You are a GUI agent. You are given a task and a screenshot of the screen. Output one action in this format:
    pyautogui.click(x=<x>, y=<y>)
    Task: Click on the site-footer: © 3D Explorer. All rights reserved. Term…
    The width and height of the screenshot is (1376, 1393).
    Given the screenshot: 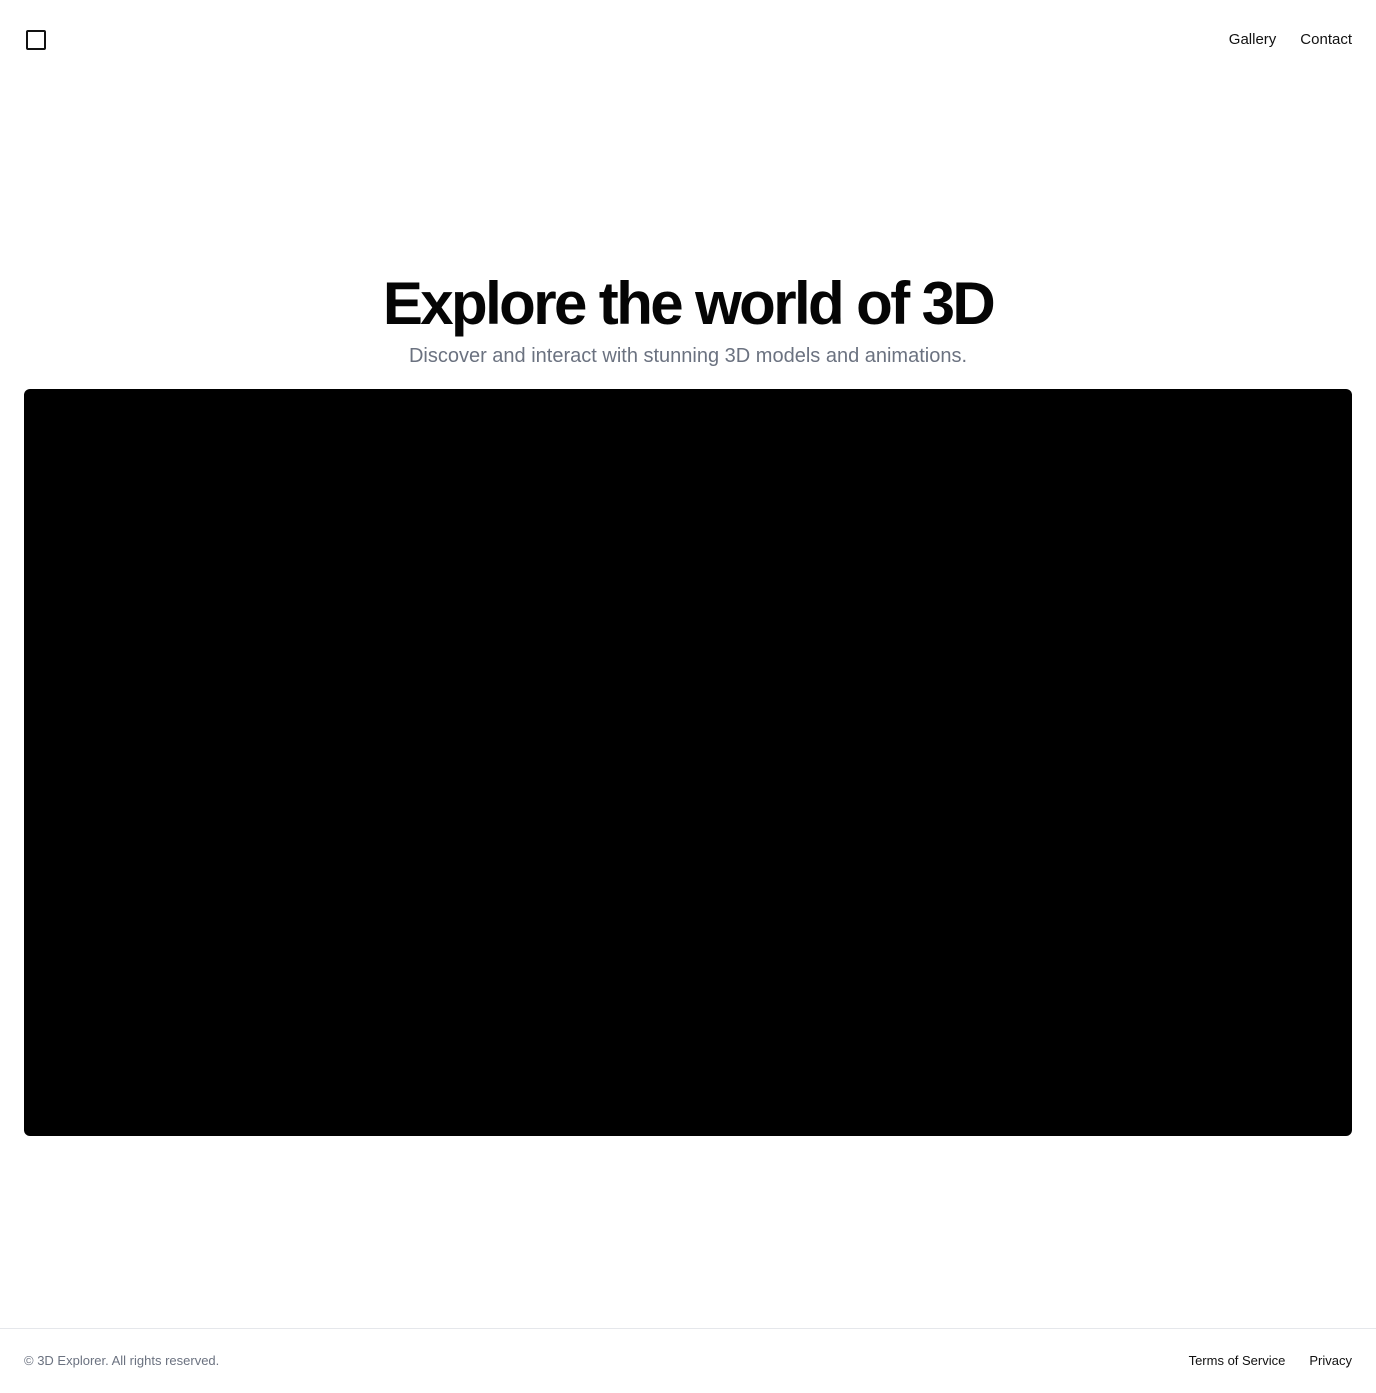 What is the action you would take?
    pyautogui.click(x=688, y=1360)
    